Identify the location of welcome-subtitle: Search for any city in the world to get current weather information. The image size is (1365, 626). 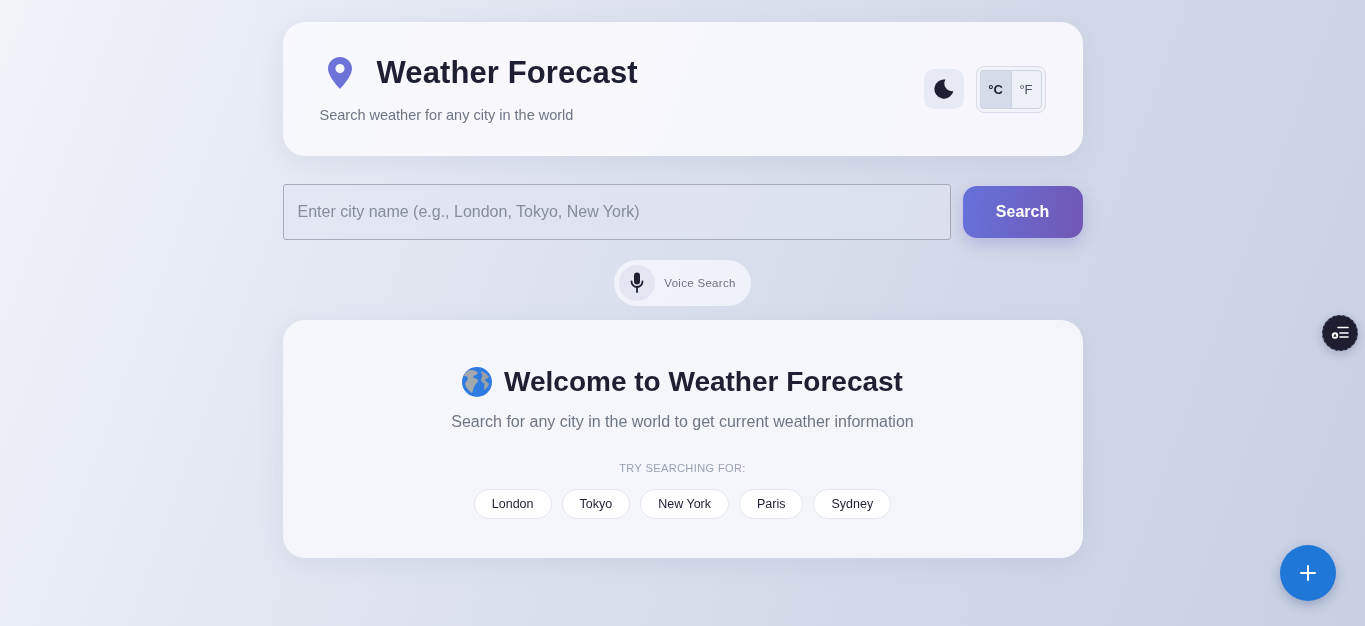
(682, 422).